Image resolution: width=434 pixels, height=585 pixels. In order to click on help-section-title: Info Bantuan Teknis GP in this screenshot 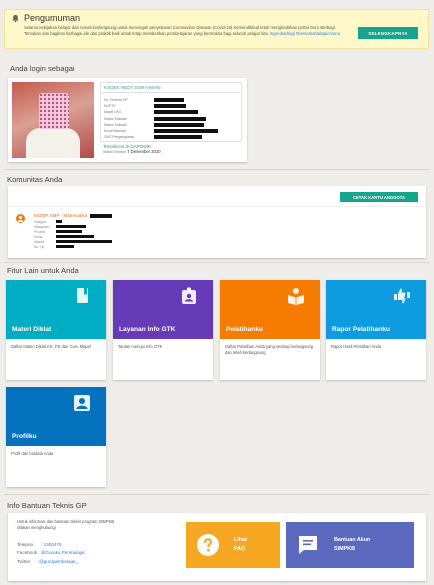, I will do `click(47, 505)`.